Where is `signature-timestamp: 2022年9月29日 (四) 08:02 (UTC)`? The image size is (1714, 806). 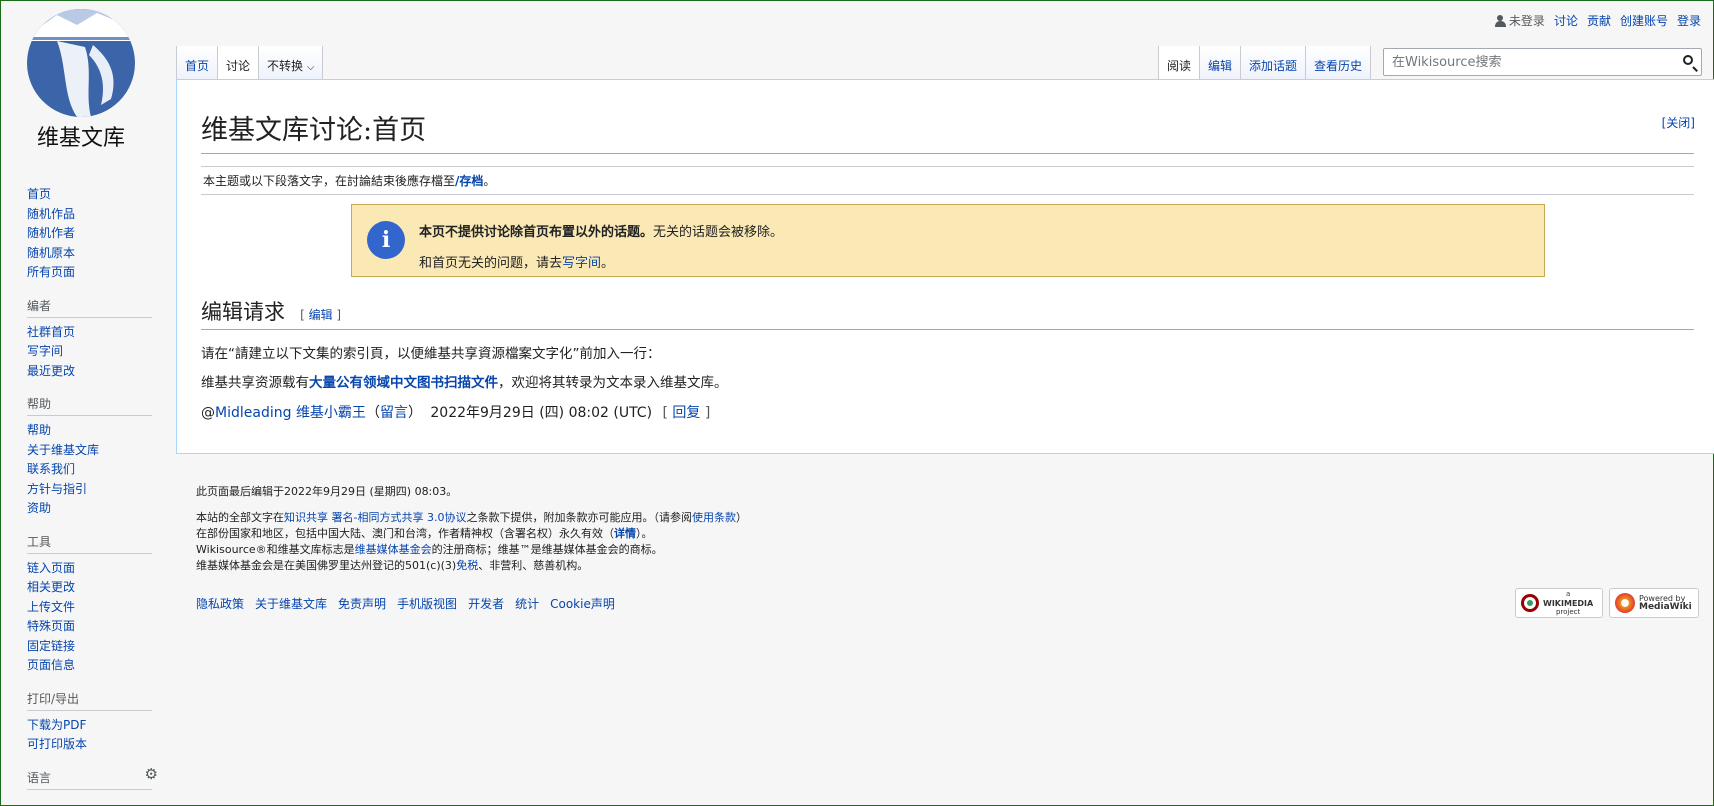 signature-timestamp: 2022年9月29日 (四) 08:02 (UTC) is located at coordinates (541, 413).